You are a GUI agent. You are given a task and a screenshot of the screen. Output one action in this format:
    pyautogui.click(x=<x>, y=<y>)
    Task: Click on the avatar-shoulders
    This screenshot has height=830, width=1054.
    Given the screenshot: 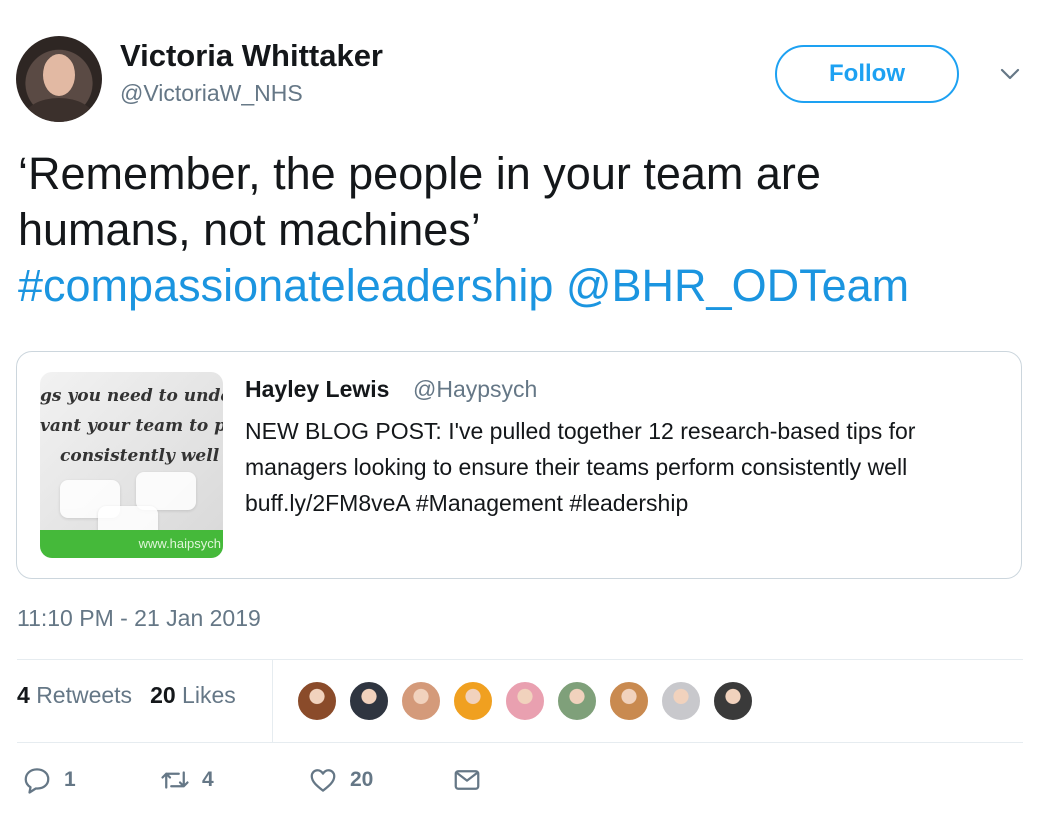 What is the action you would take?
    pyautogui.click(x=59, y=110)
    